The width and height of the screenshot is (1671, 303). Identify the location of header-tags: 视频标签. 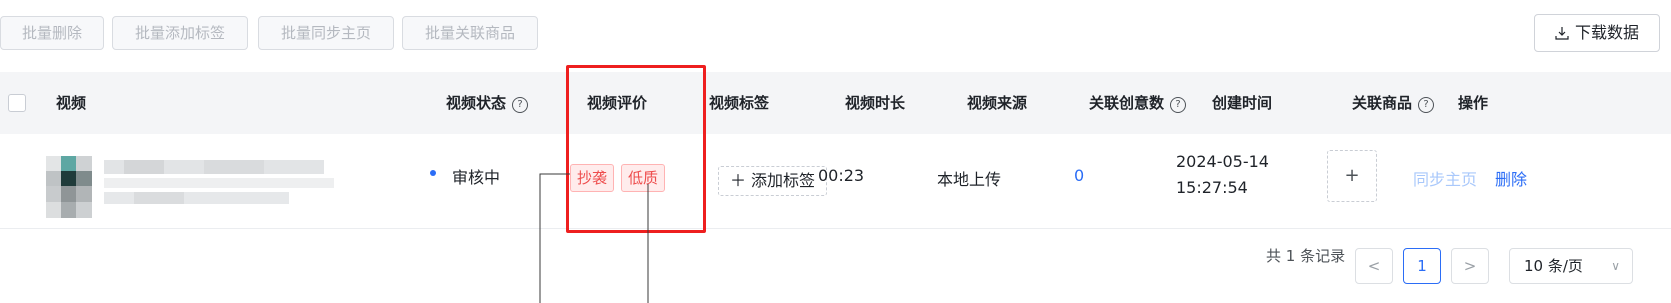
(739, 103).